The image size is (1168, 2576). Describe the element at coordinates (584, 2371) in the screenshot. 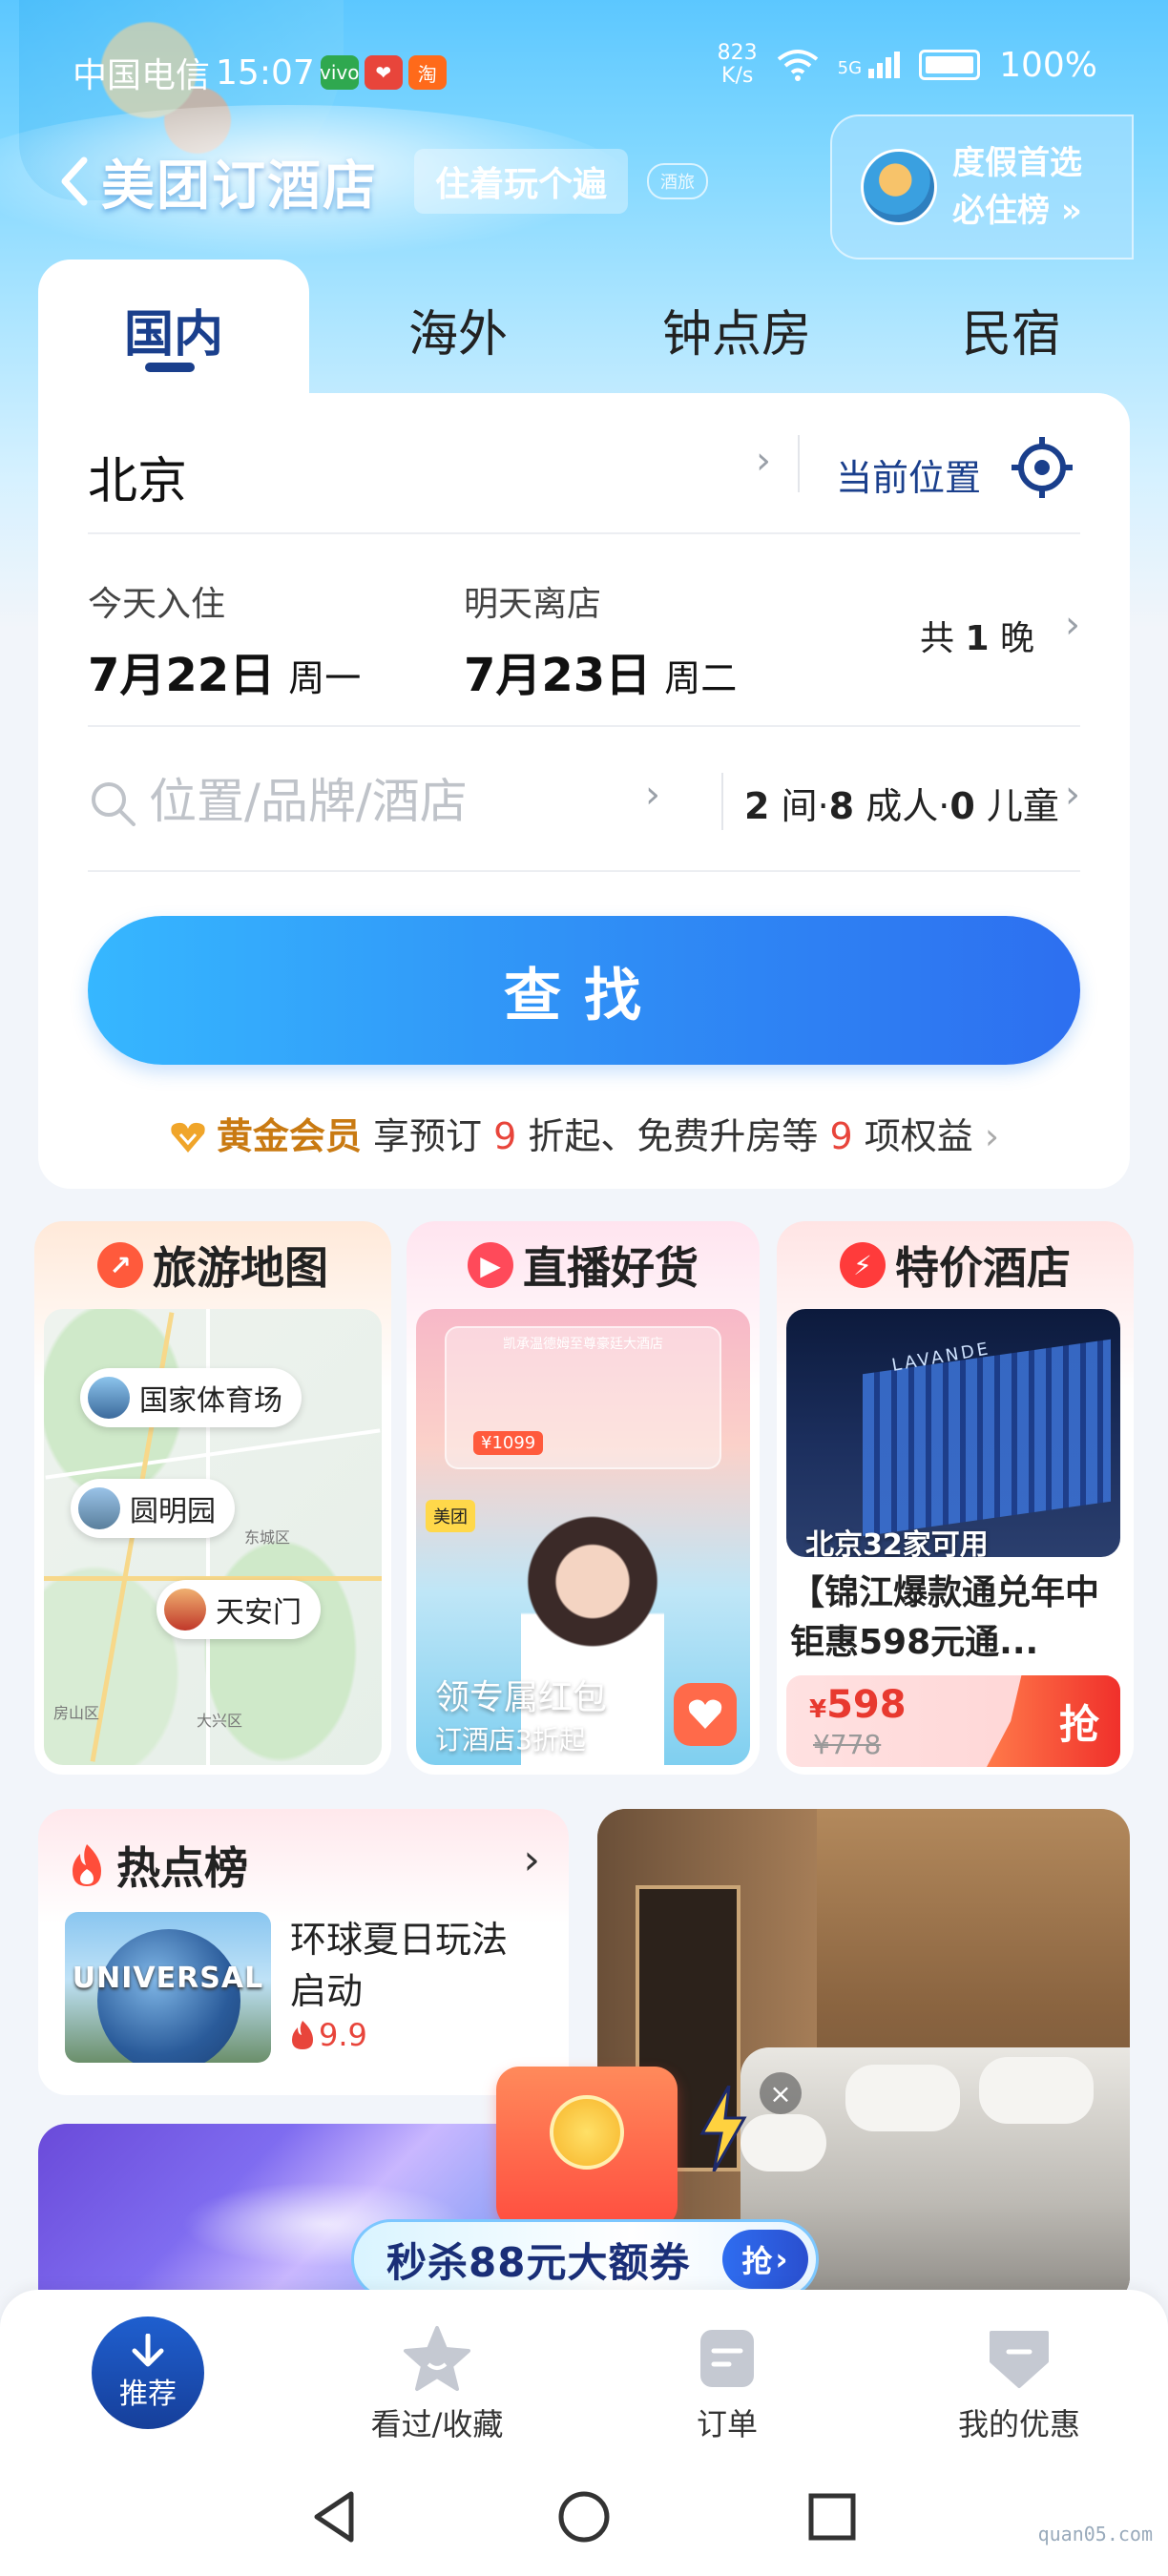

I see `bottom-navigation: 推荐 看过/收藏 订单 我的优惠` at that location.